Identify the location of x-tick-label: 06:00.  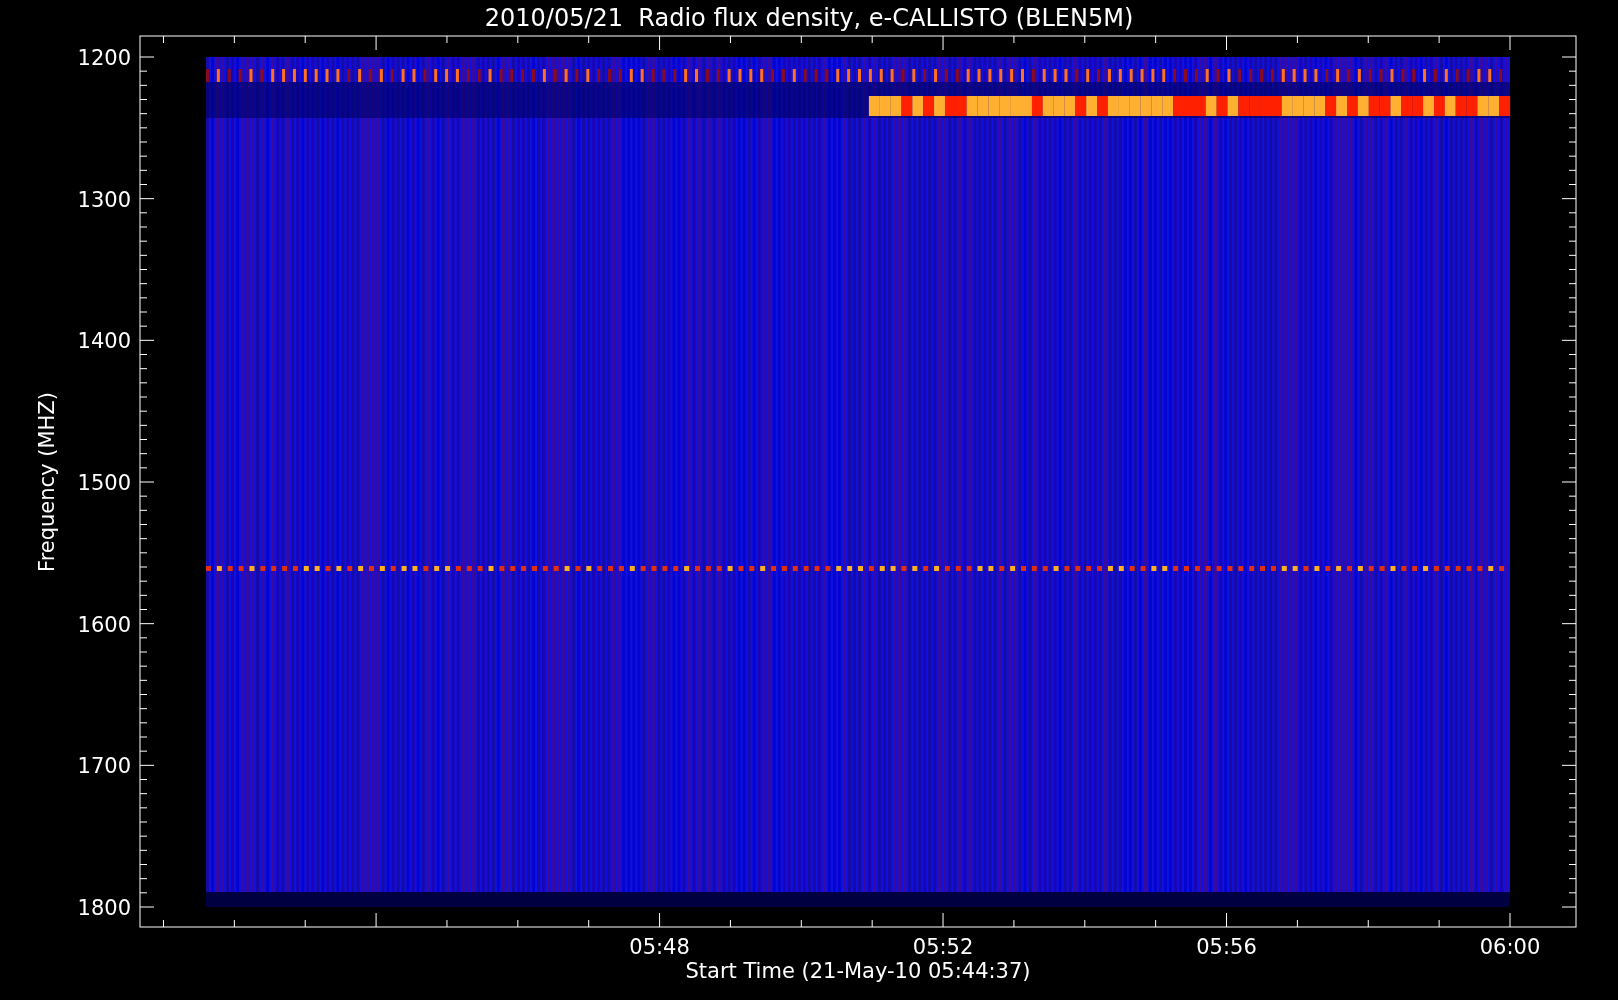
(1510, 947).